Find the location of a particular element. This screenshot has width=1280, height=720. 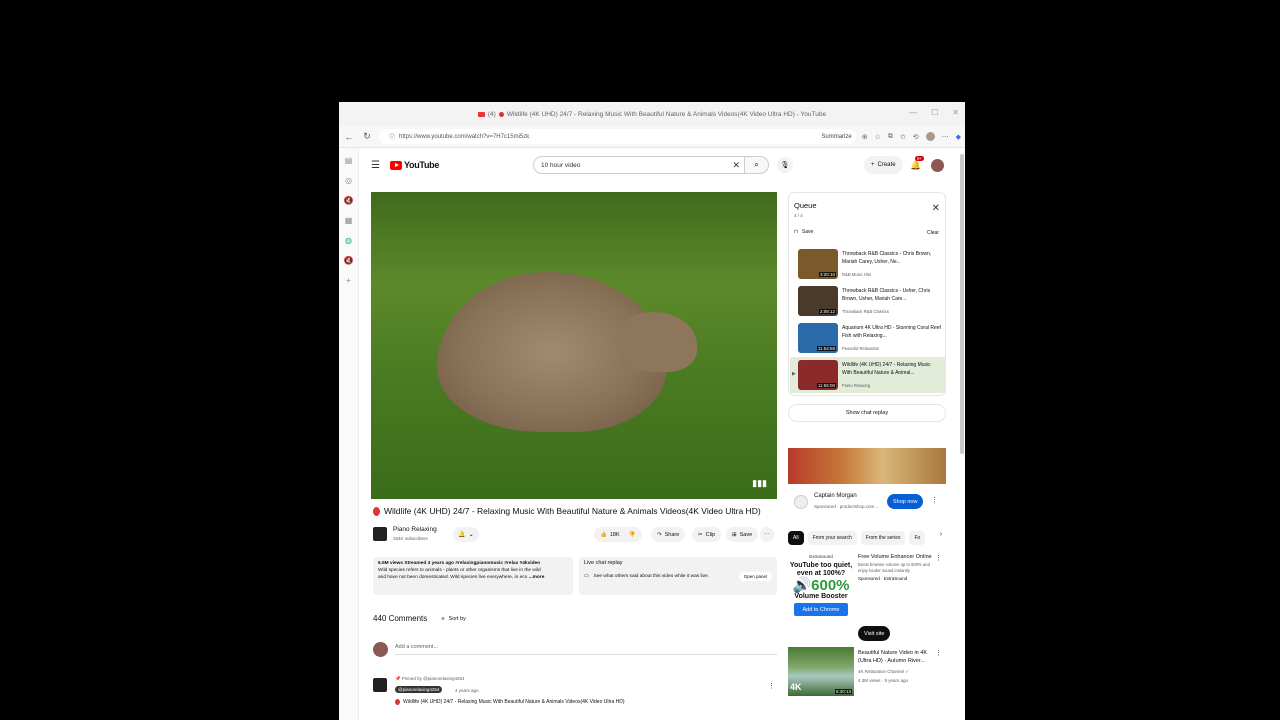

star-icon: ☆ is located at coordinates (878, 137).